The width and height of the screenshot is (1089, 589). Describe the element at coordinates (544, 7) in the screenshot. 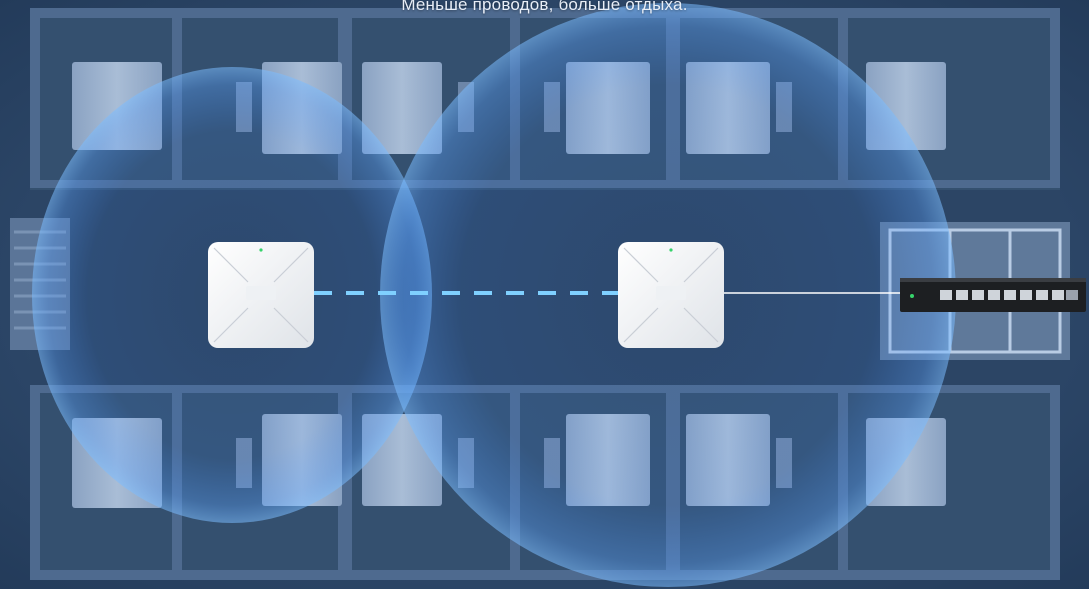

I see `caption: Меньше проводов, больше отдыха.` at that location.